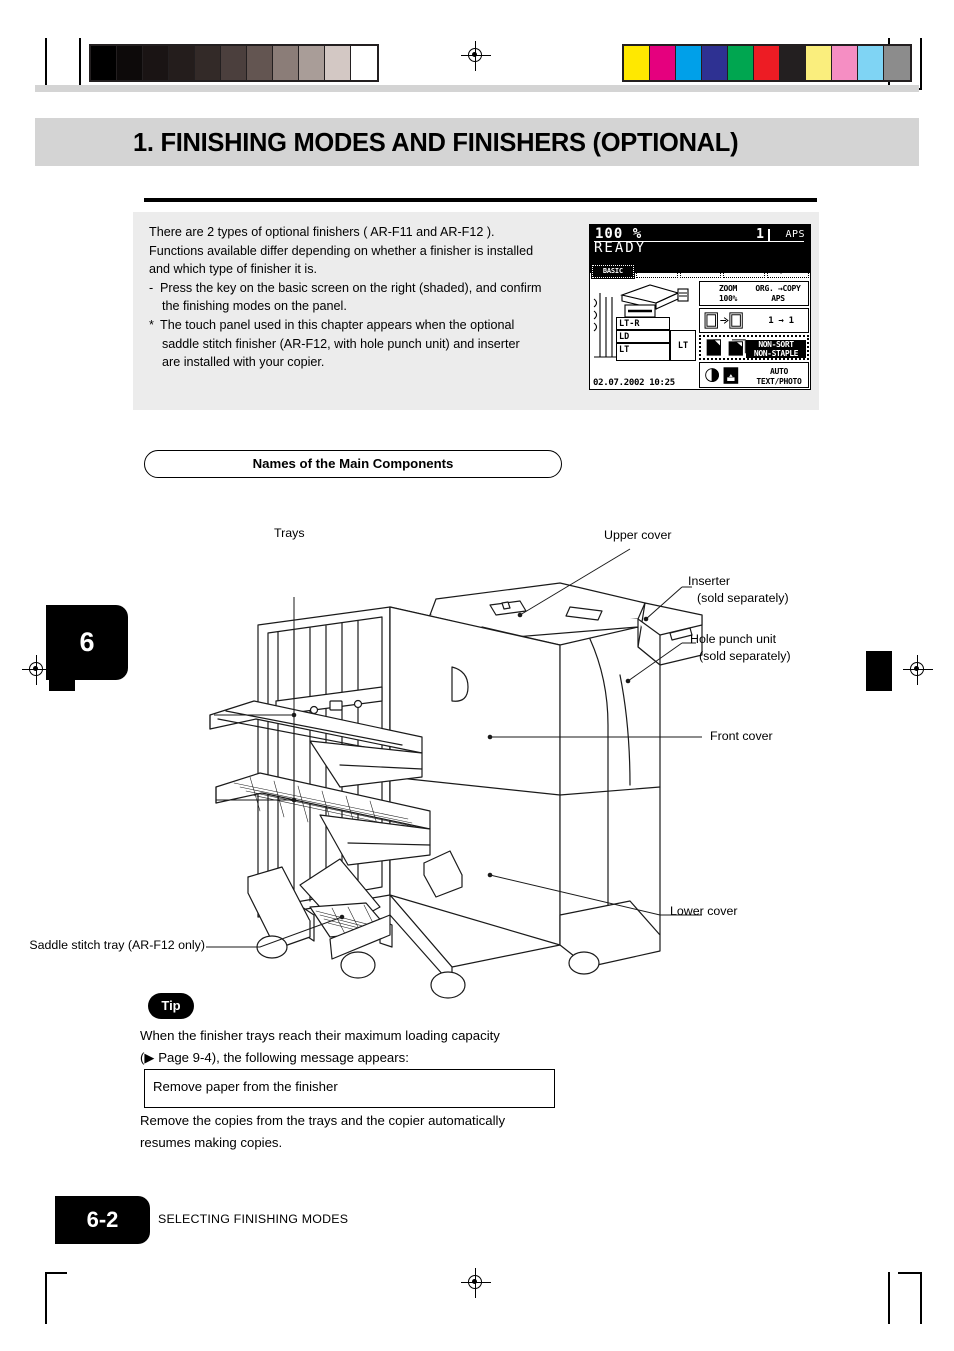 The width and height of the screenshot is (954, 1351). I want to click on lcd-tray-row-1: LT-R, so click(643, 323).